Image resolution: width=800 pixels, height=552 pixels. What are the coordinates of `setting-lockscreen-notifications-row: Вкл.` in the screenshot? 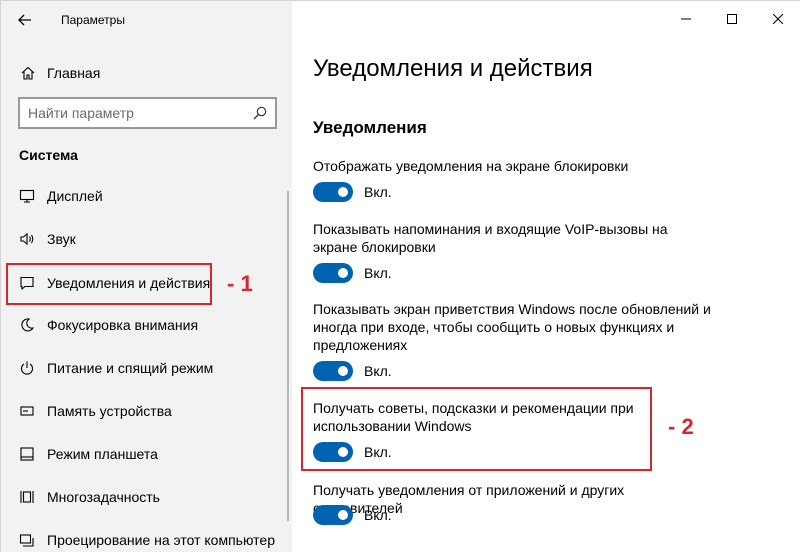 It's located at (352, 192).